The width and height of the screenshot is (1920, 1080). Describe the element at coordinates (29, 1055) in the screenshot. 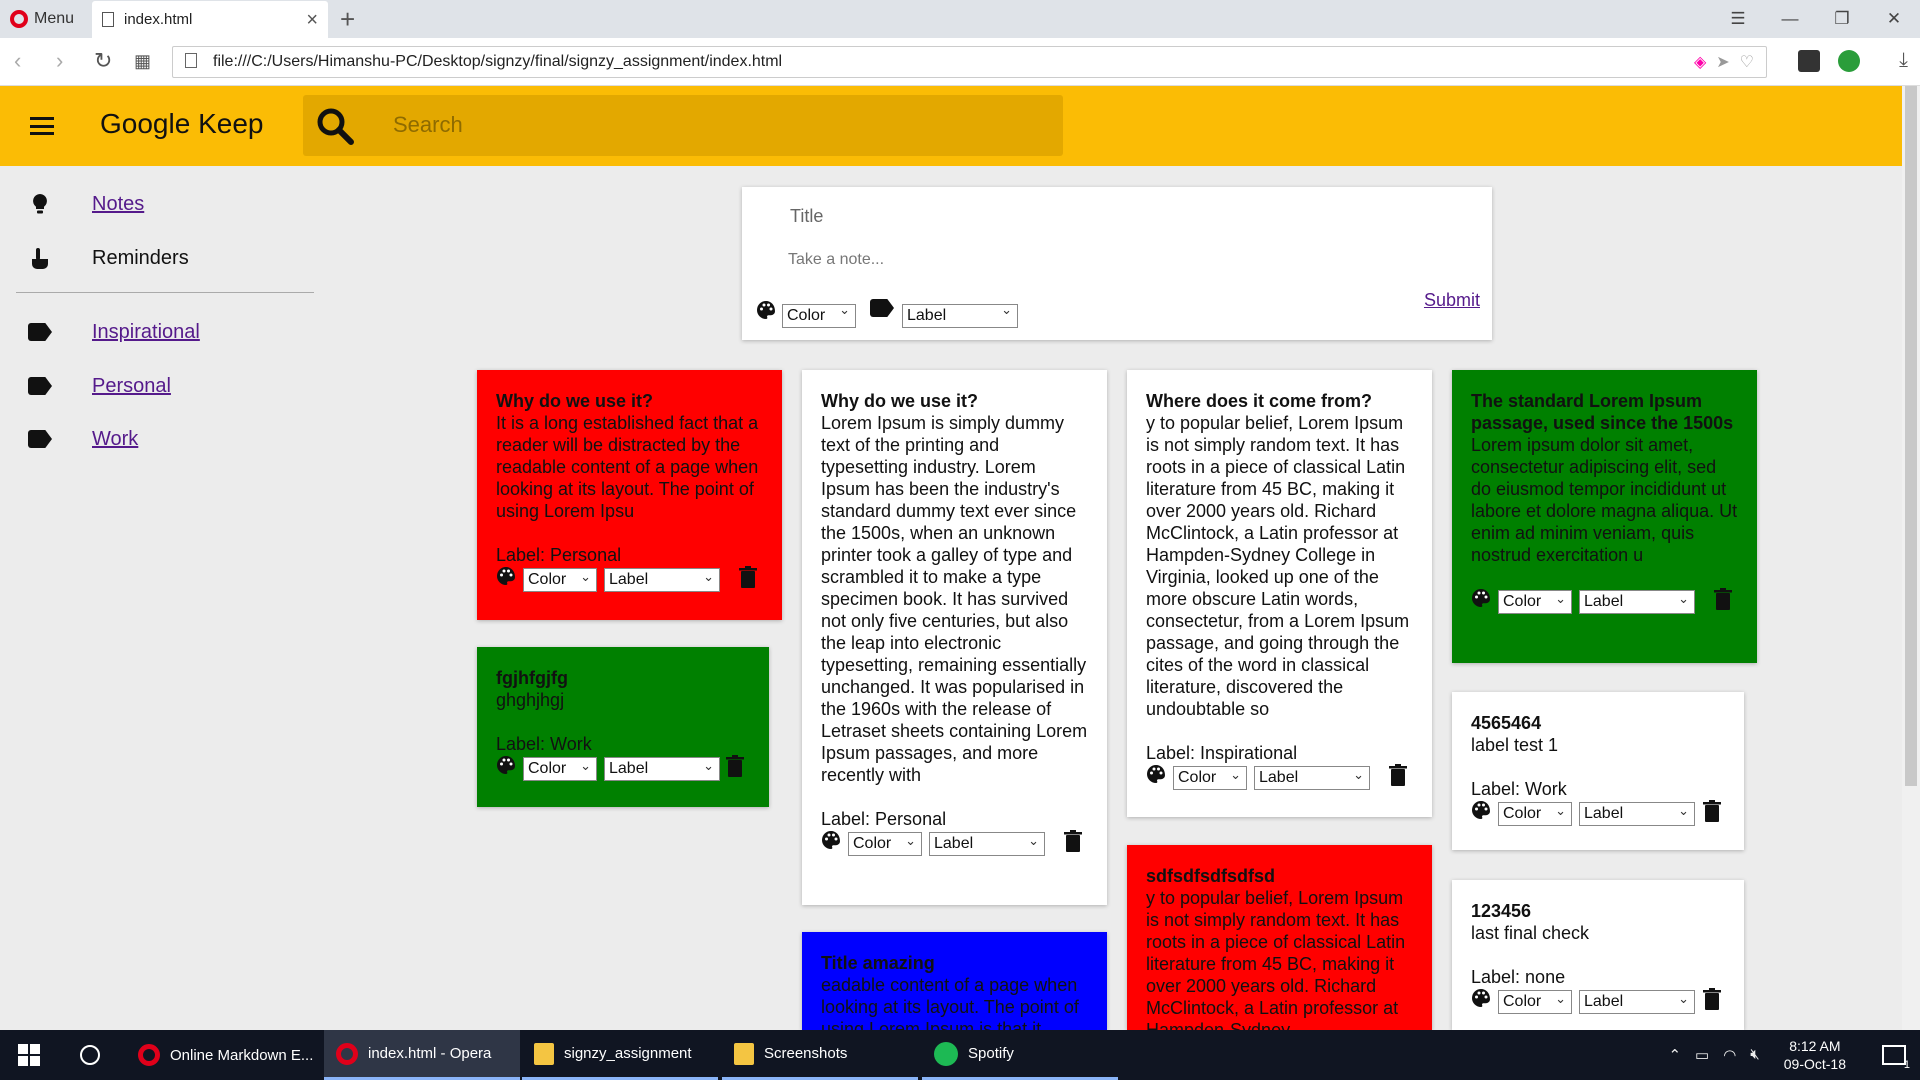

I see `windows-start-icon` at that location.